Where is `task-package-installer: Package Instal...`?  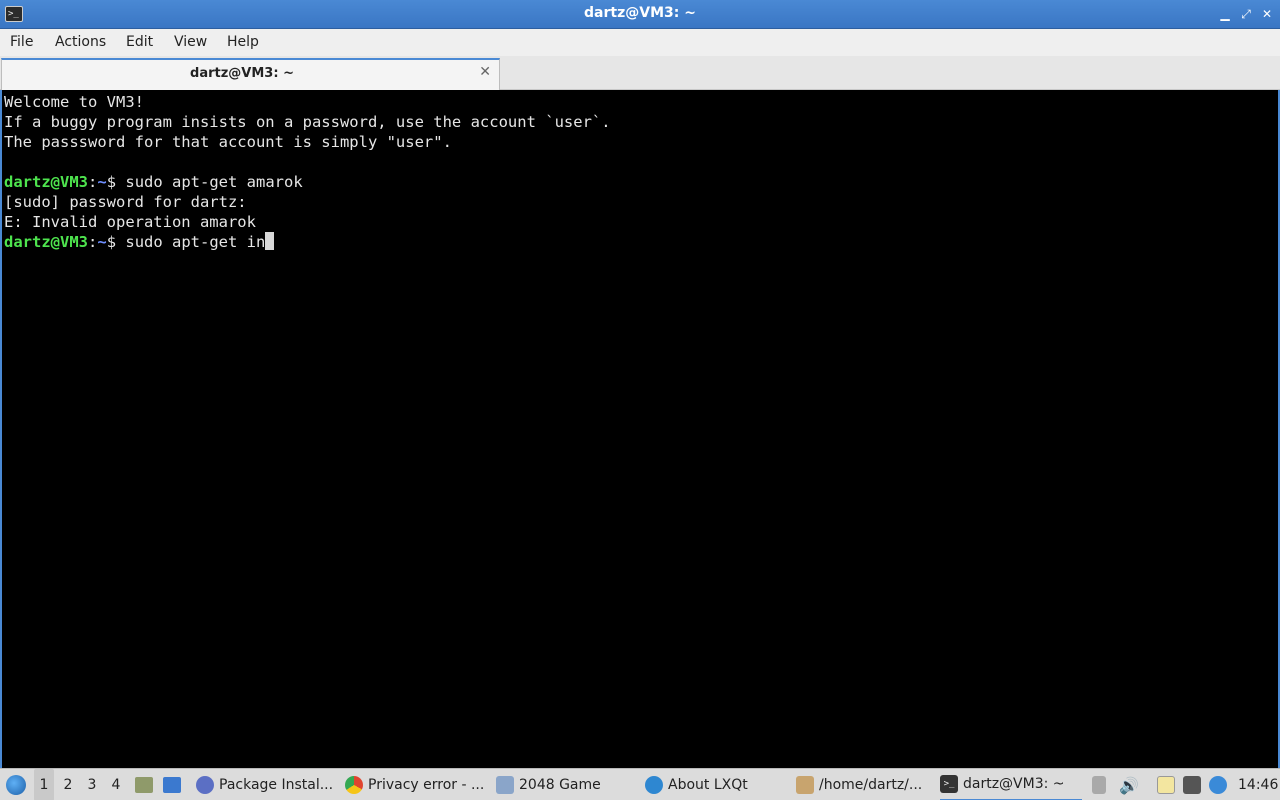
task-package-installer: Package Instal... is located at coordinates (266, 784).